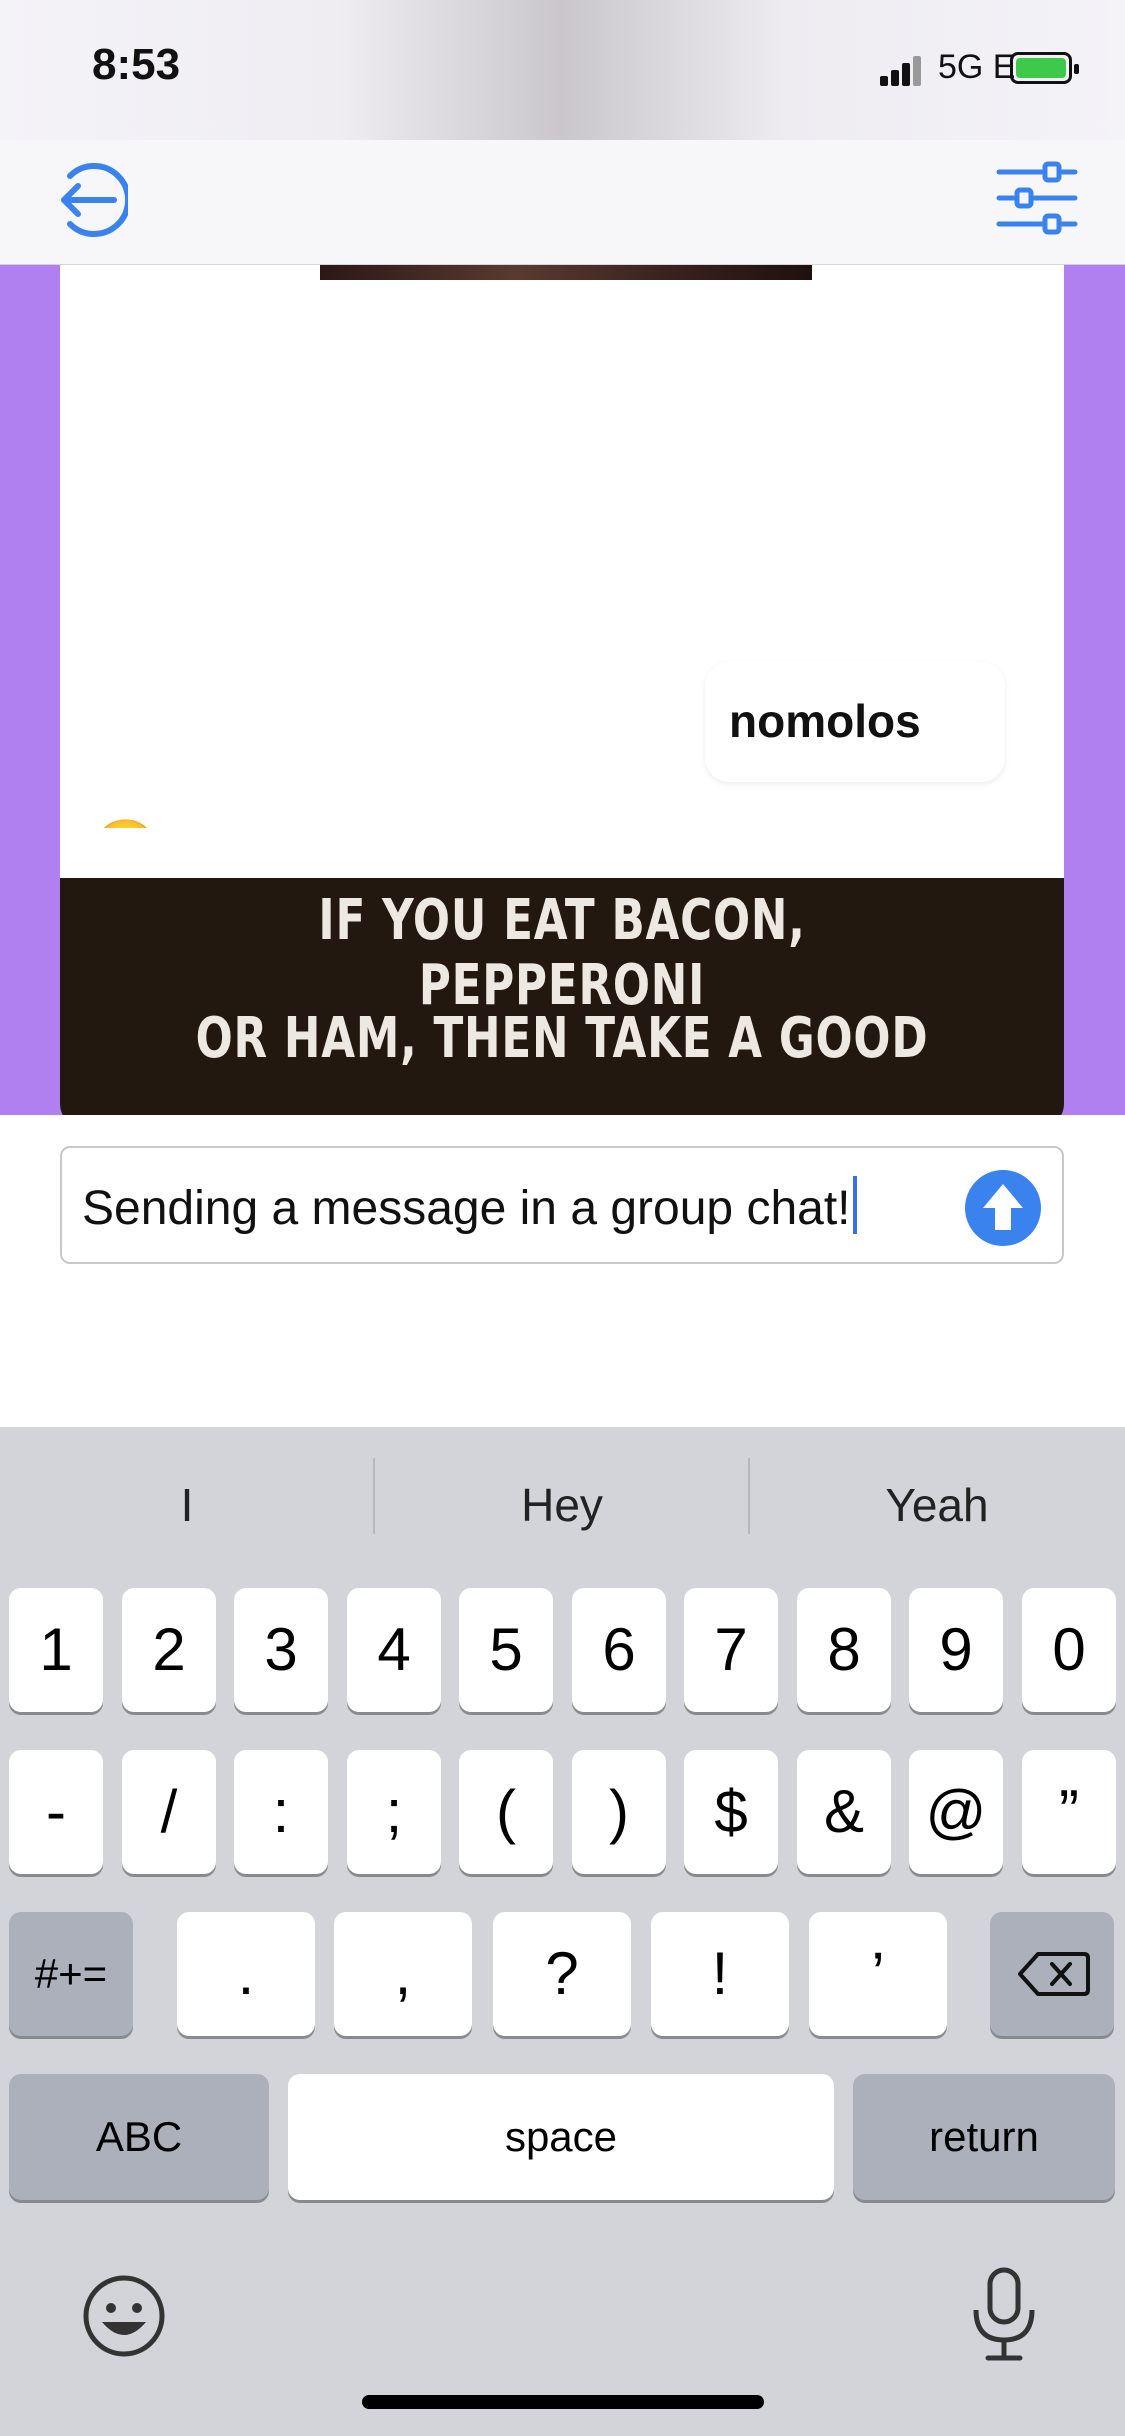  Describe the element at coordinates (720, 1974) in the screenshot. I see `key: !` at that location.